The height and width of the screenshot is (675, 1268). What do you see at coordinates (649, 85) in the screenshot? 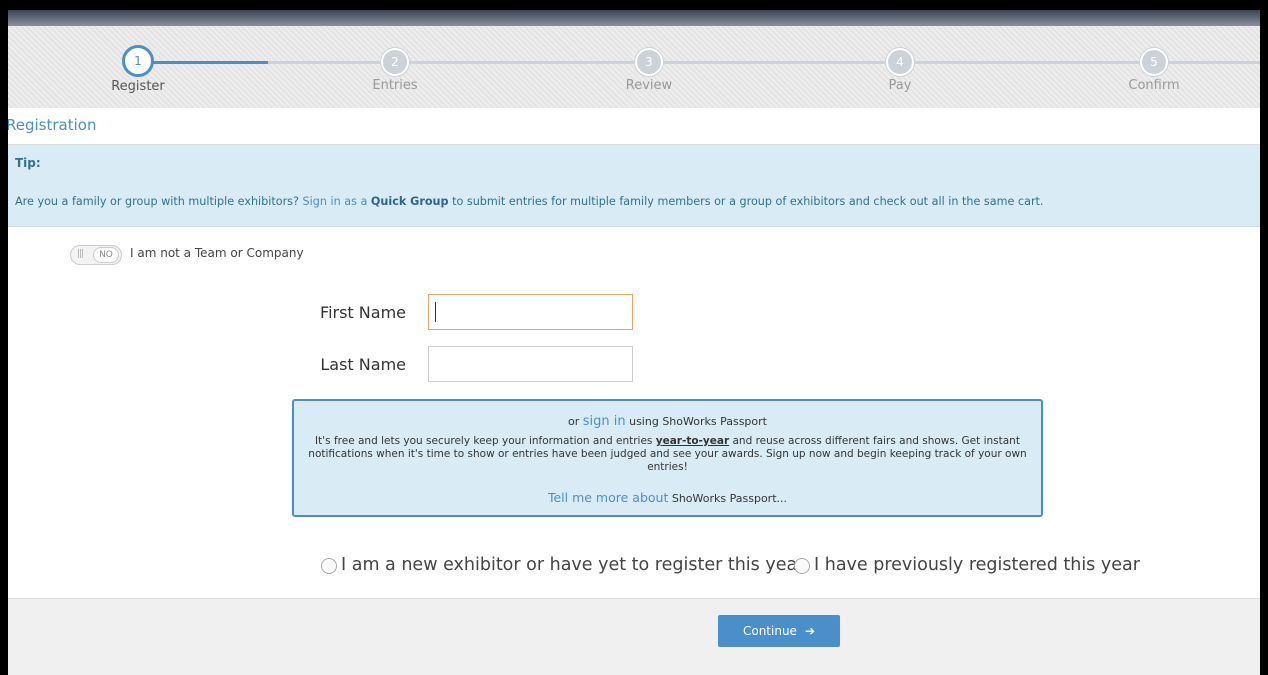
I see `step-label: Review` at bounding box center [649, 85].